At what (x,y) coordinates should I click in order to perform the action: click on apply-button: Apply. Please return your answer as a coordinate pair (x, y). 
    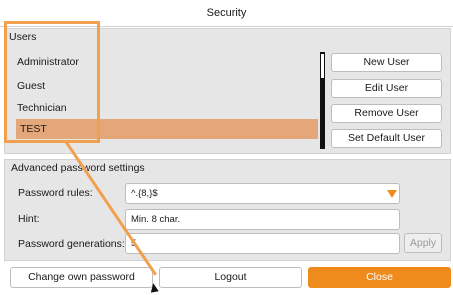
    Looking at the image, I should click on (423, 243).